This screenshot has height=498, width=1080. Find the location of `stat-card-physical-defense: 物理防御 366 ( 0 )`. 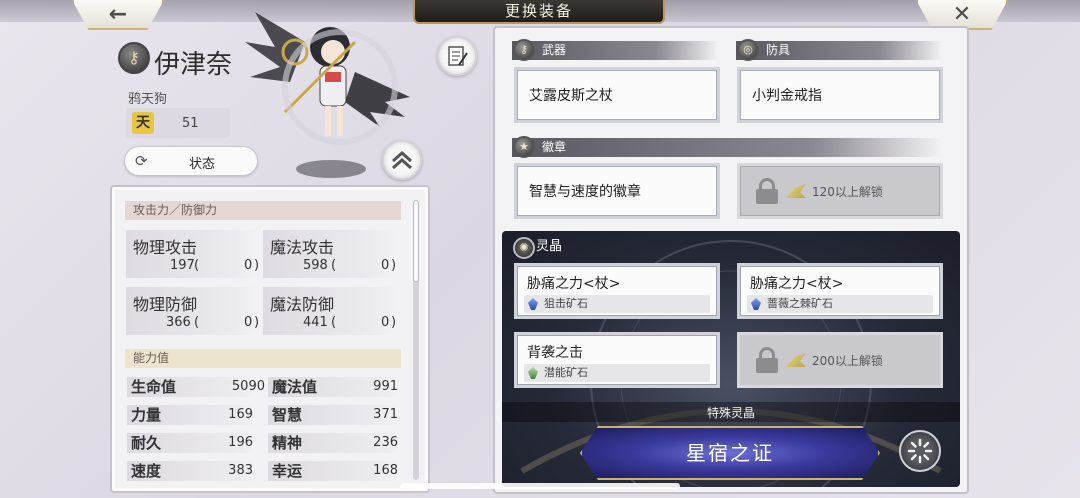

stat-card-physical-defense: 物理防御 366 ( 0 ) is located at coordinates (193, 311).